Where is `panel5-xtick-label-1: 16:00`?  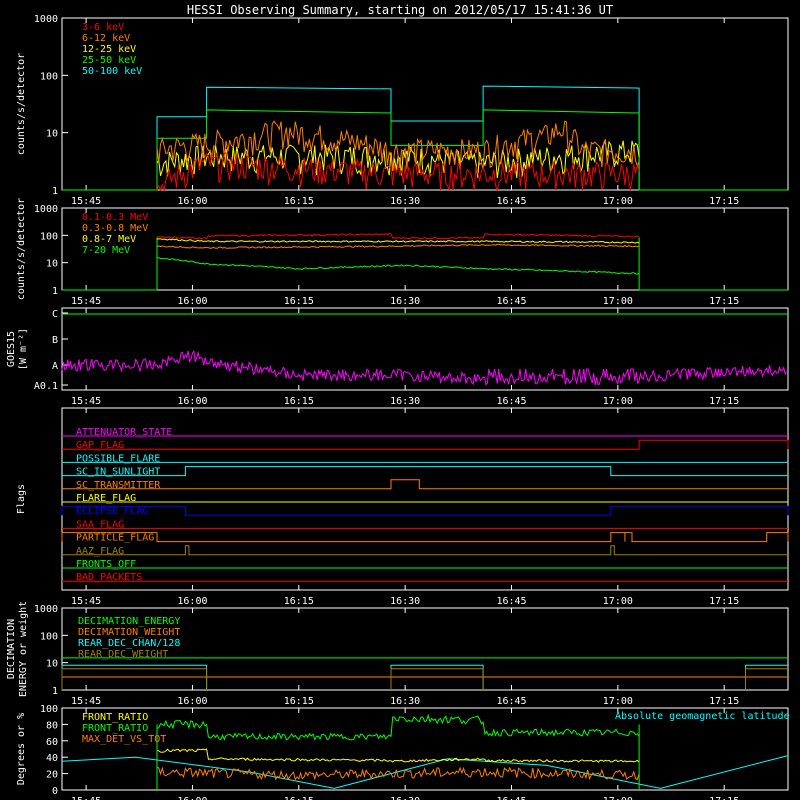
panel5-xtick-label-1: 16:00 is located at coordinates (192, 701).